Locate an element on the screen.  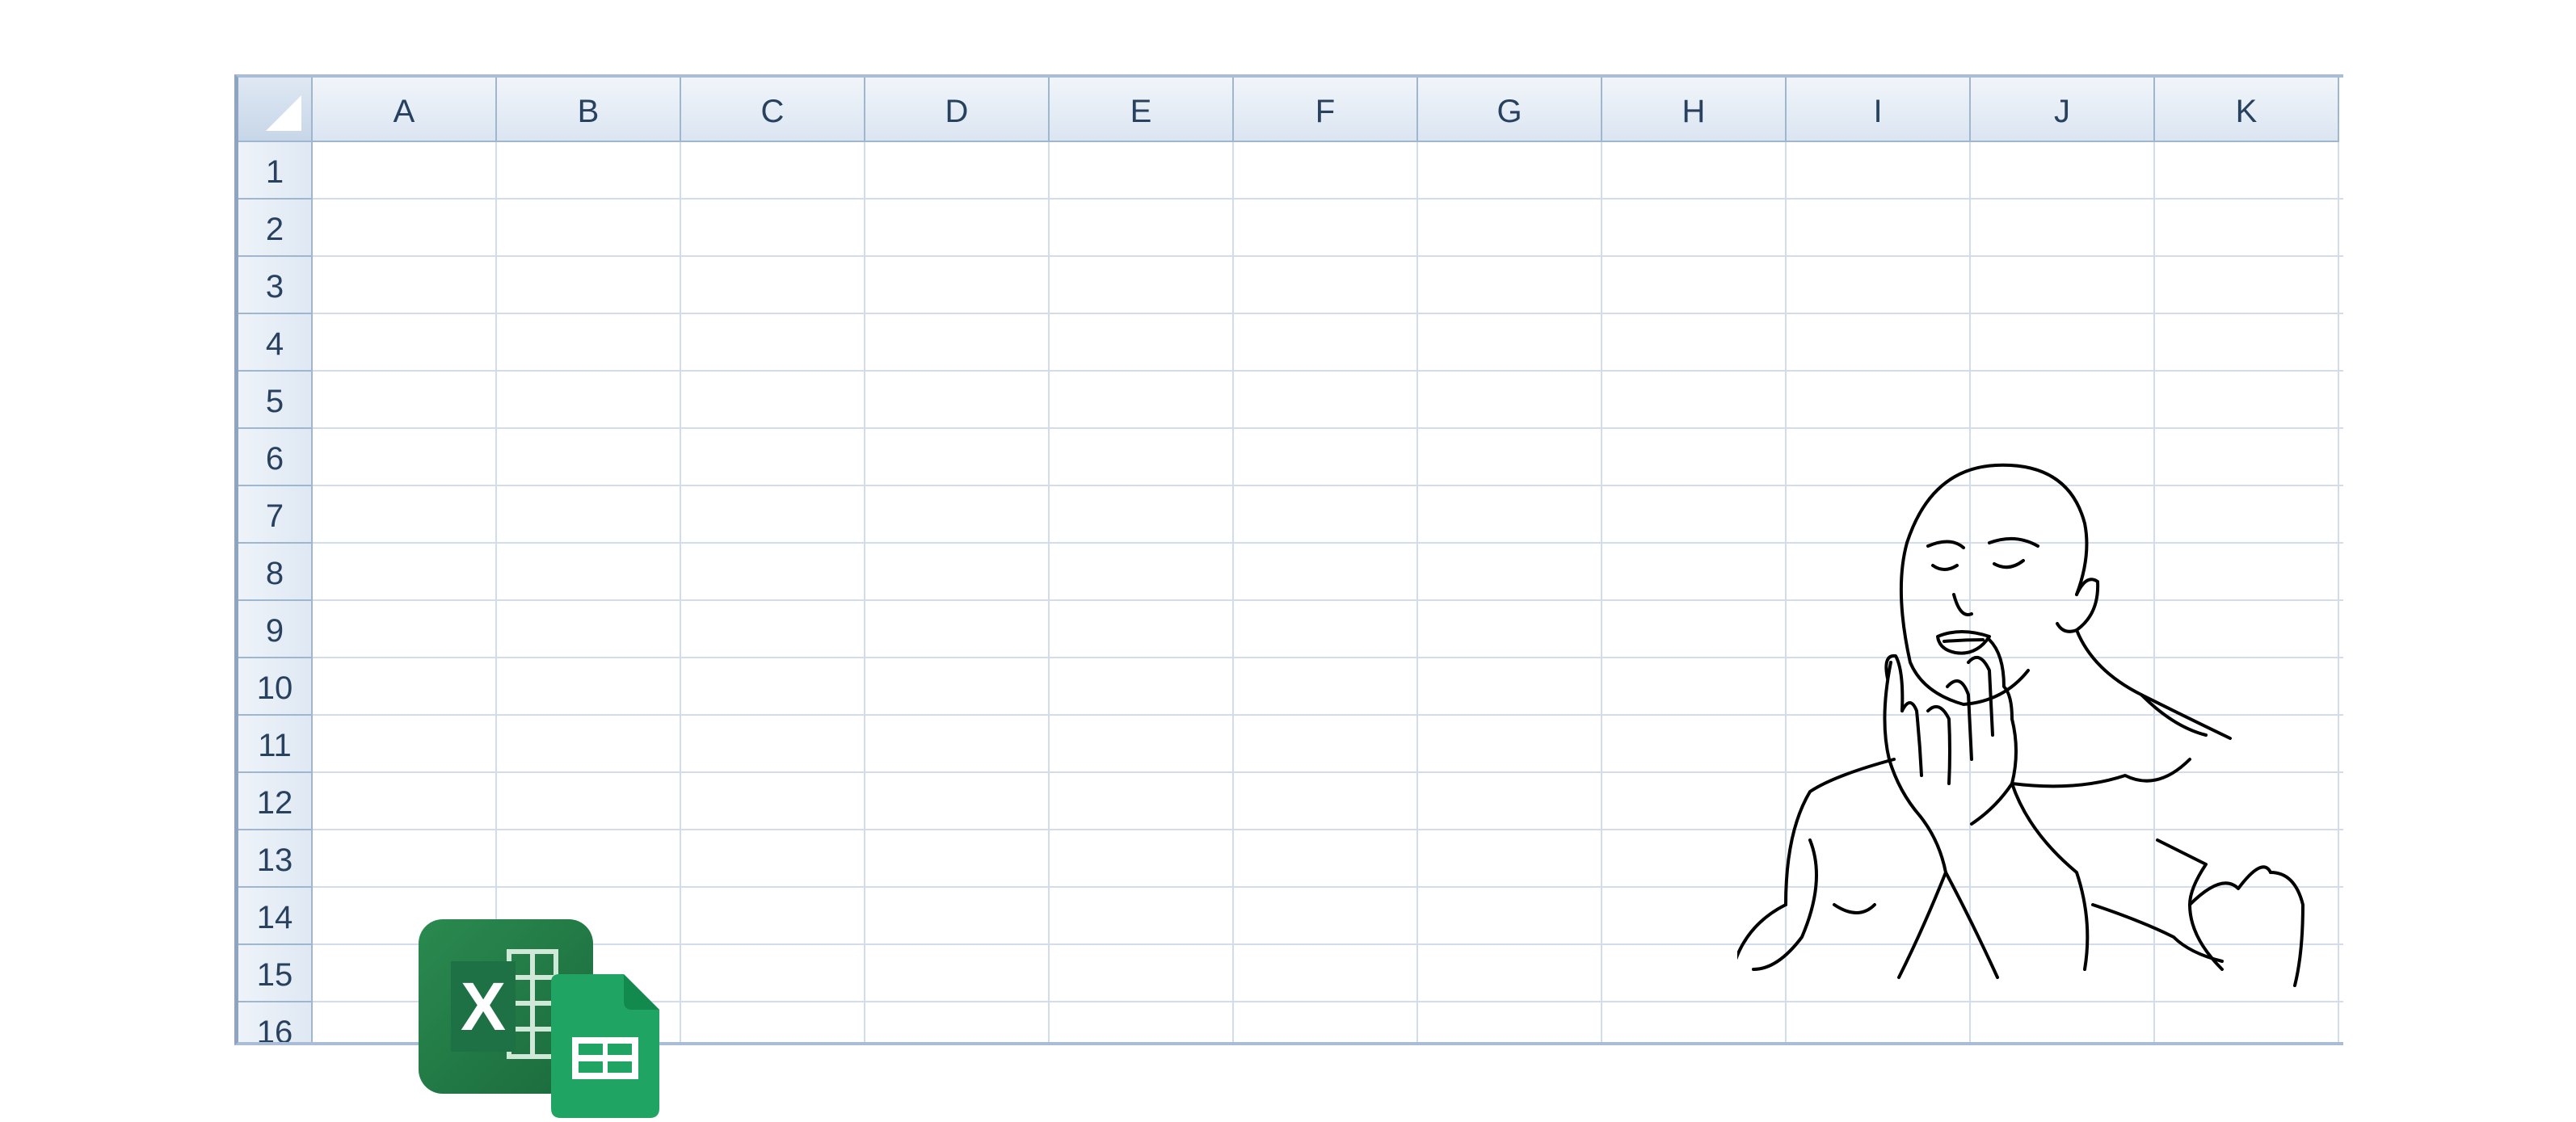
row-header-4: 4 is located at coordinates (275, 343).